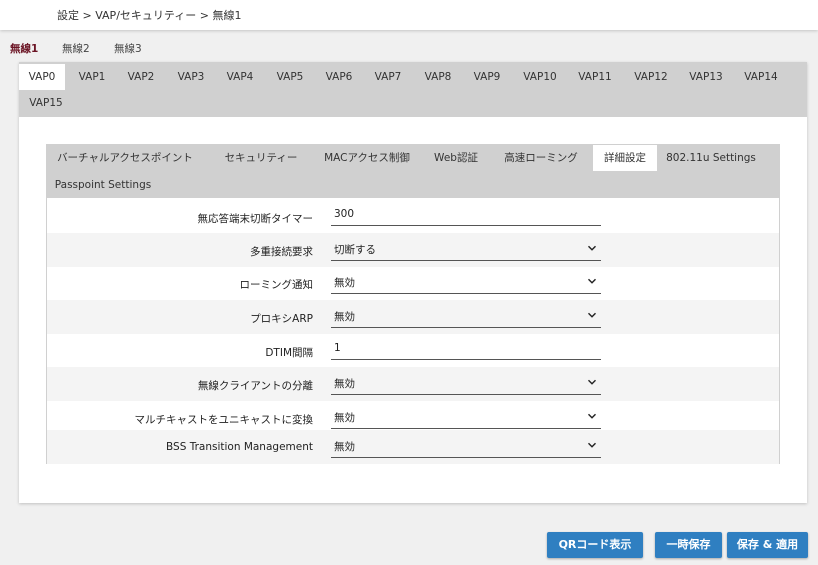 The height and width of the screenshot is (565, 818). Describe the element at coordinates (388, 77) in the screenshot. I see `tab-vap7: VAP7` at that location.